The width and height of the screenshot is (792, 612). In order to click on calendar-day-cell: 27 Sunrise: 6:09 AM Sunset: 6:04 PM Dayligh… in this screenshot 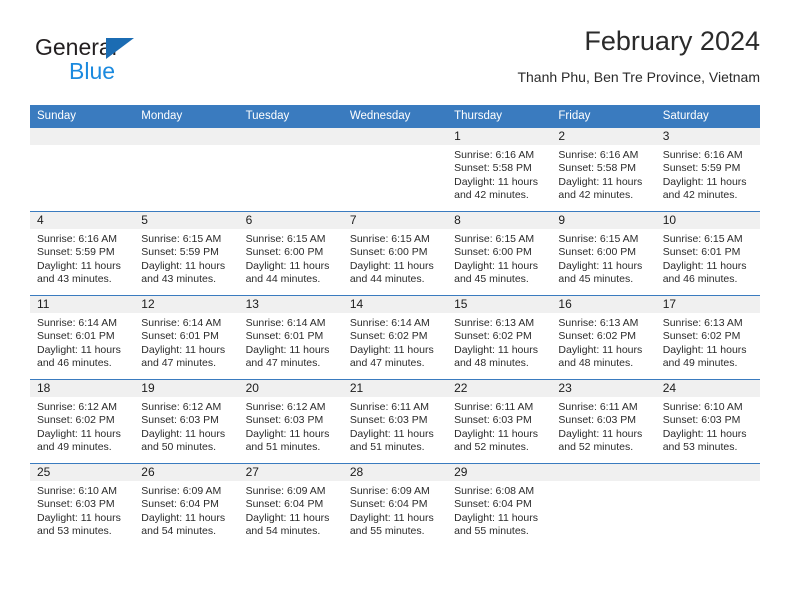, I will do `click(290, 505)`.